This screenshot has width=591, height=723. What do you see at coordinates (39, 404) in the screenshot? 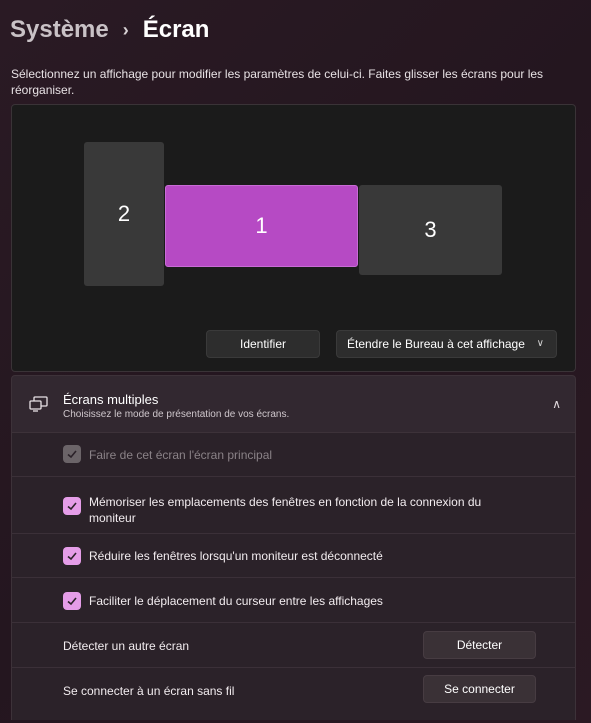
I see `multi-monitor-icon` at bounding box center [39, 404].